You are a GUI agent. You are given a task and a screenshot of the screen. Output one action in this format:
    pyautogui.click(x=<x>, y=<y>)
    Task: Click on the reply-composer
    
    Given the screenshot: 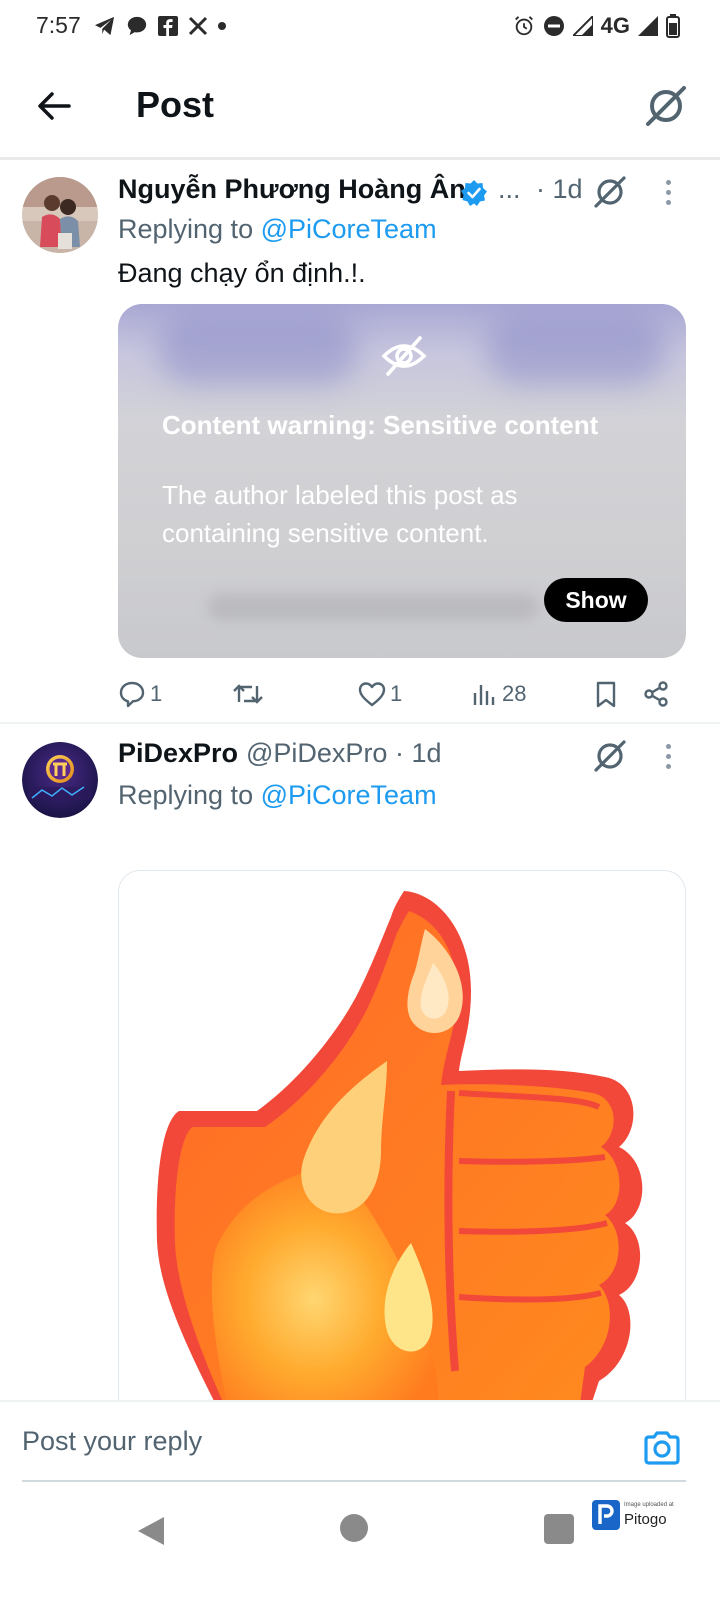 What is the action you would take?
    pyautogui.click(x=360, y=1446)
    